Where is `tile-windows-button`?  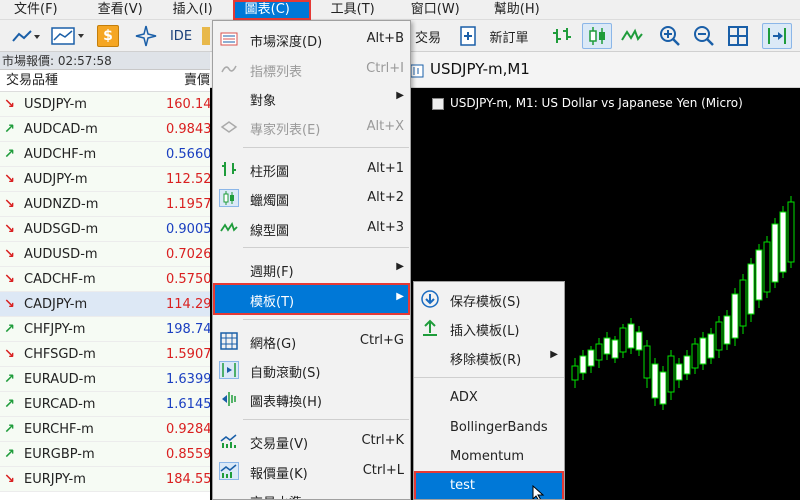 tile-windows-button is located at coordinates (738, 36).